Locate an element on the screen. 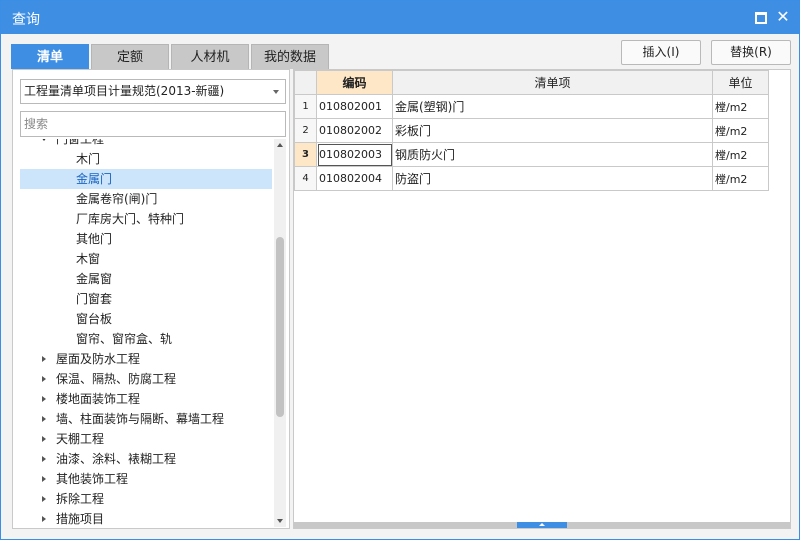 This screenshot has height=540, width=800. tree-item-door-window-trim: 门窗套 is located at coordinates (146, 299).